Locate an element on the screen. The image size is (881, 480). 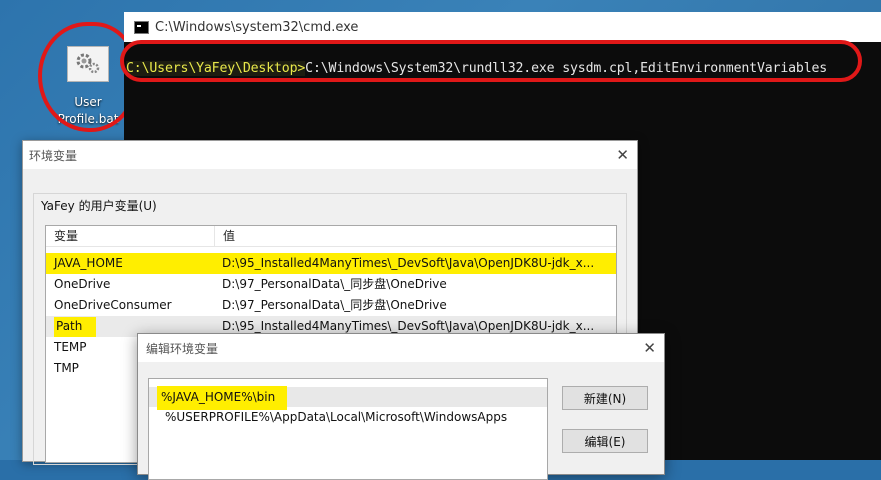
list-item: %JAVA_HOME%\bin is located at coordinates (348, 398).